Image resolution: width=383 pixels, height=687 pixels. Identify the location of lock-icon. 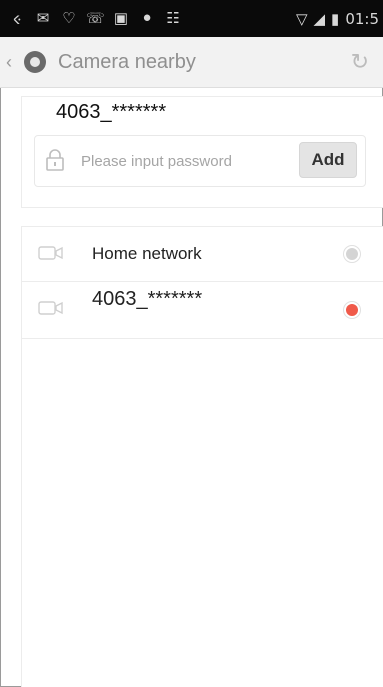
(55, 160).